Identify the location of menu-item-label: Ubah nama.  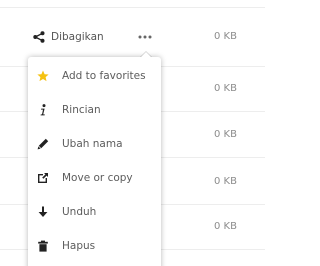
(92, 144).